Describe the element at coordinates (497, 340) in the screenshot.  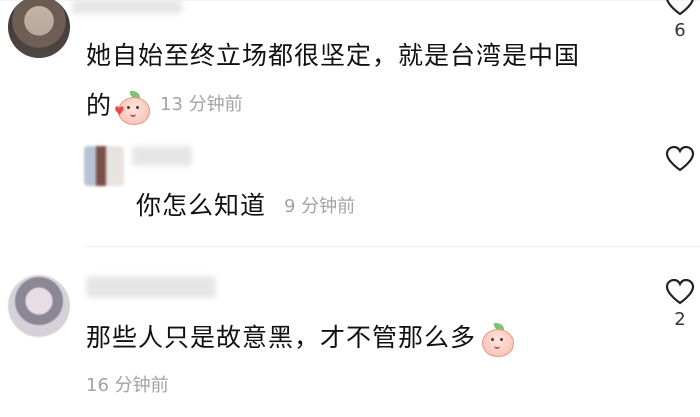
I see `peach-emoji-icon` at that location.